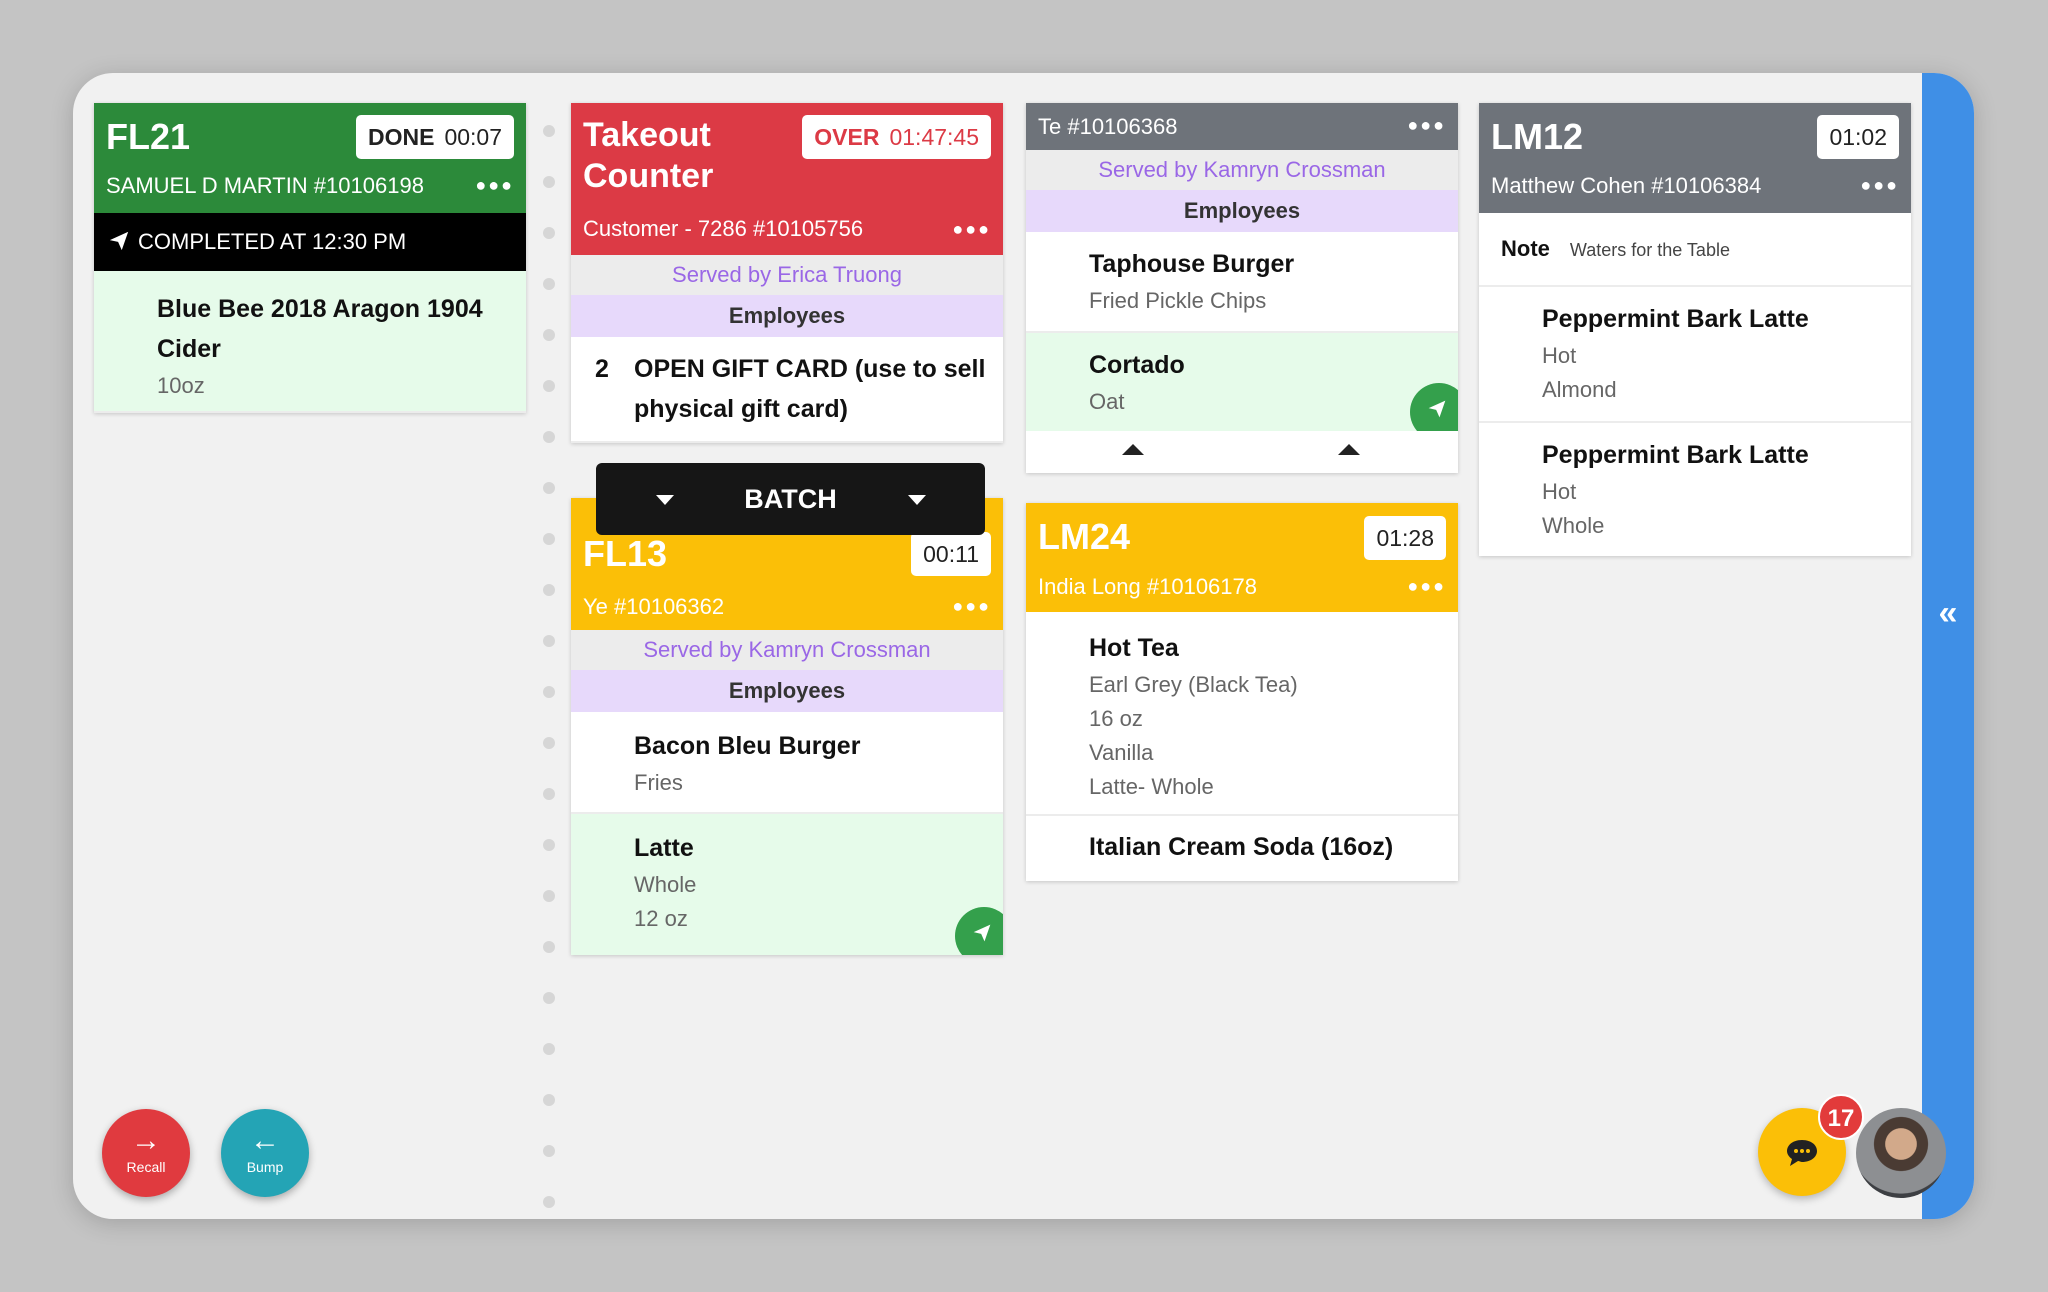 This screenshot has height=1292, width=2048. I want to click on customer-name: India Long #10106178, so click(1147, 586).